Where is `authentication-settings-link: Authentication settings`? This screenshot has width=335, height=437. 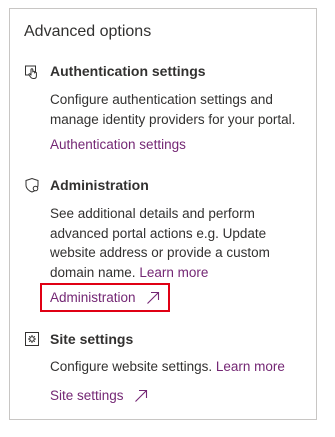 authentication-settings-link: Authentication settings is located at coordinates (118, 144).